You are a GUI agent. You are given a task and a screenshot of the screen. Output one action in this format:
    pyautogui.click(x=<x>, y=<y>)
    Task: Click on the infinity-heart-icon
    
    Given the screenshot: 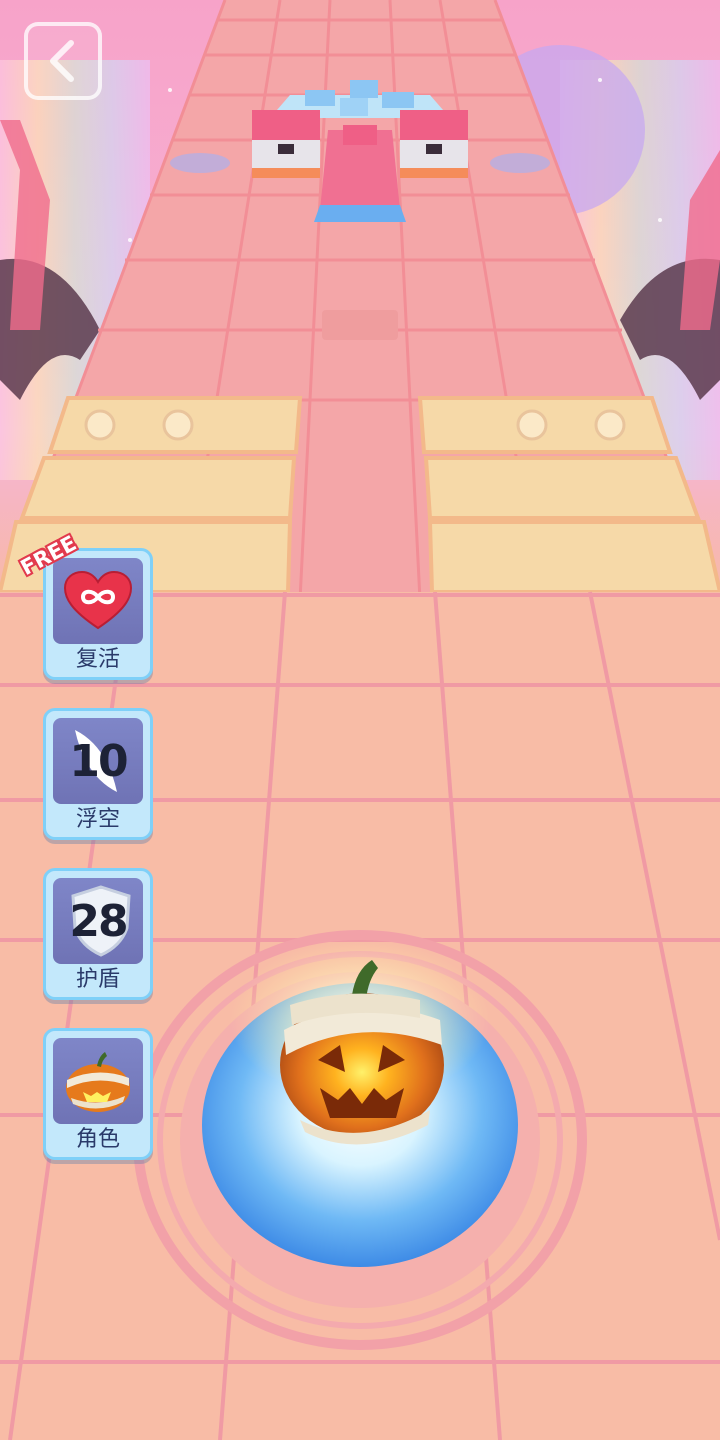 What is the action you would take?
    pyautogui.click(x=98, y=600)
    